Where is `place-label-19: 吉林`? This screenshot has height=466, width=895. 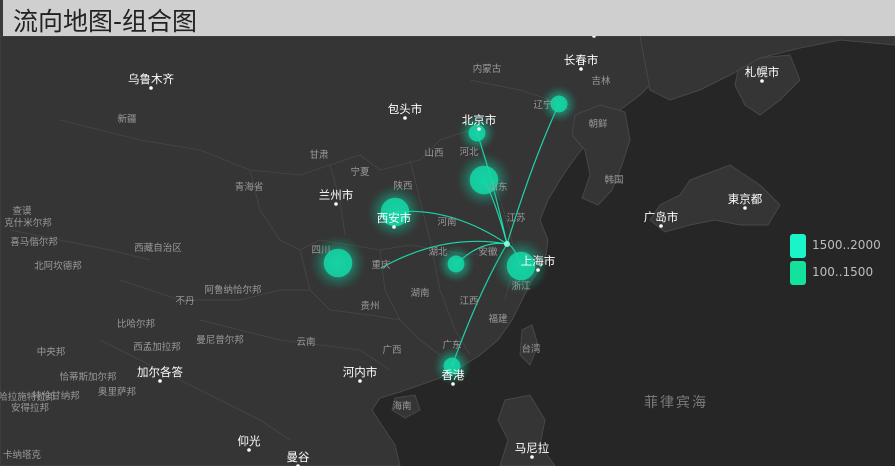
place-label-19: 吉林 is located at coordinates (601, 81).